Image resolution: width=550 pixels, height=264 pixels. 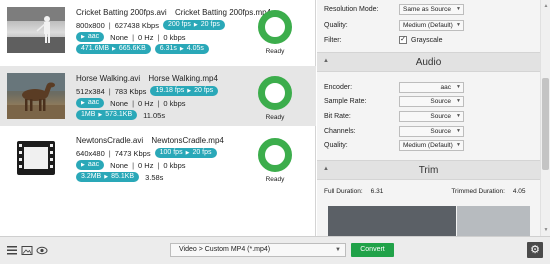 What do you see at coordinates (431, 131) in the screenshot?
I see `channels-select: Source ▼` at bounding box center [431, 131].